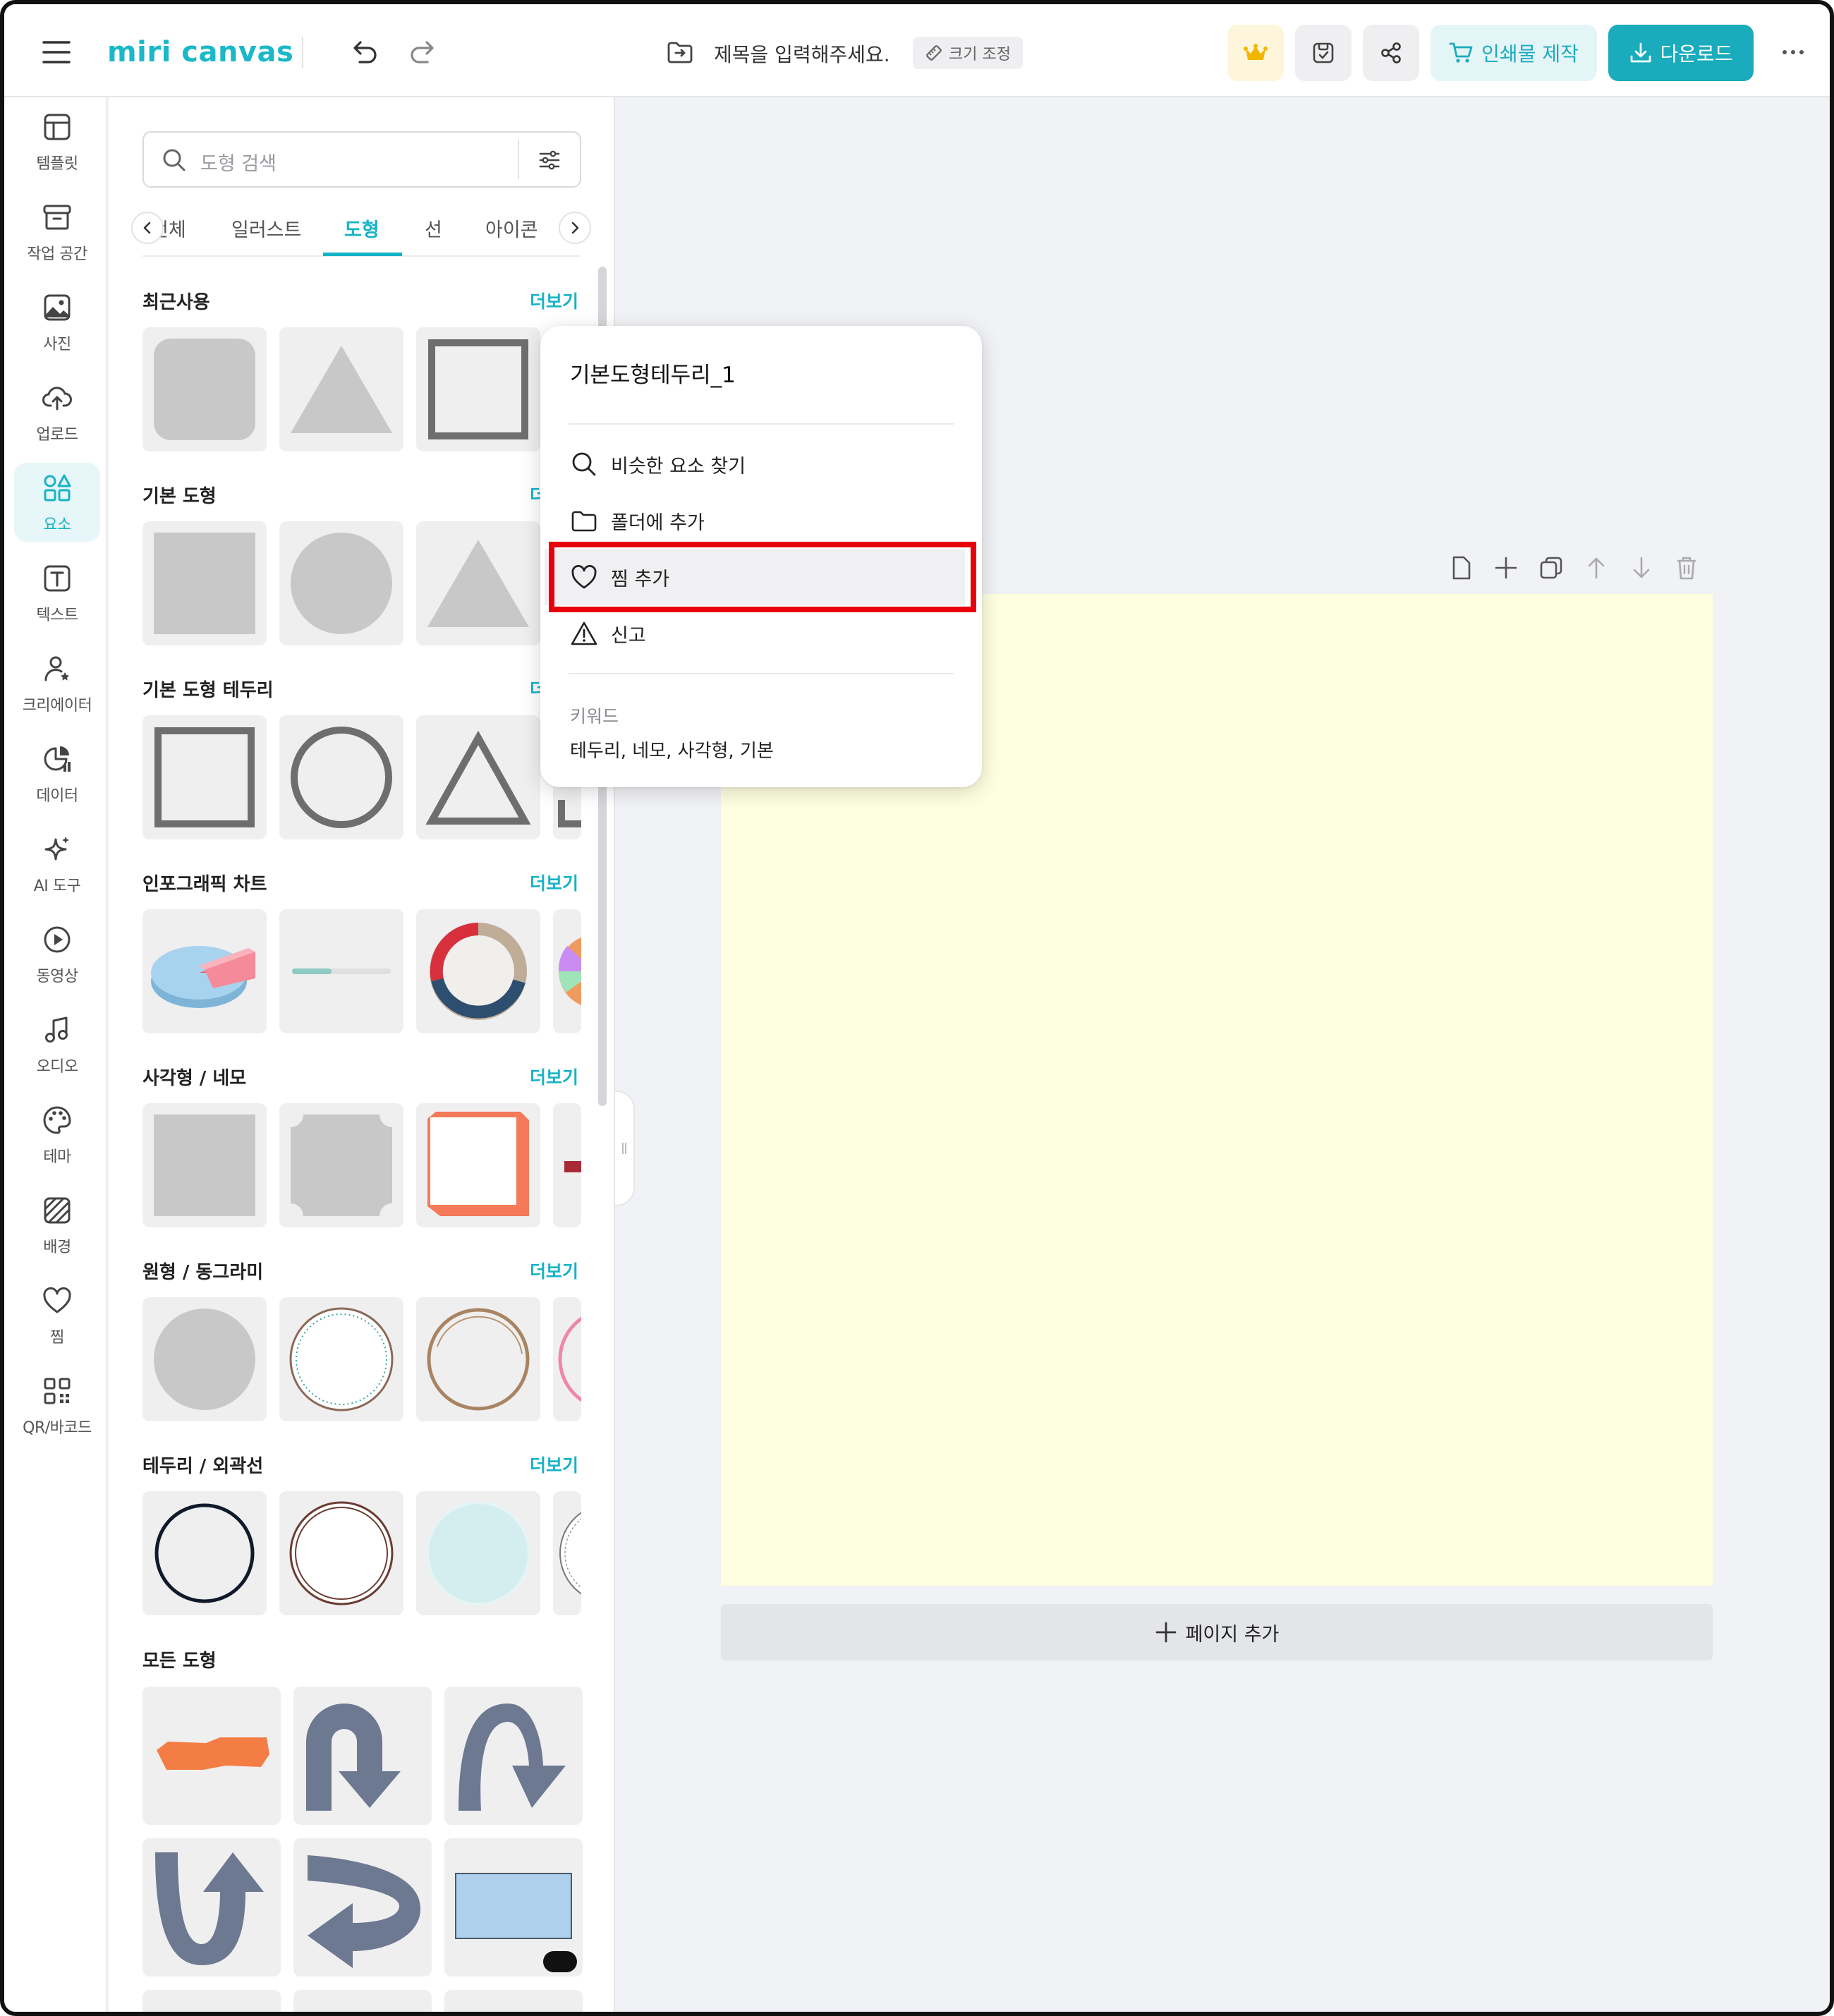  I want to click on menu-icon, so click(56, 52).